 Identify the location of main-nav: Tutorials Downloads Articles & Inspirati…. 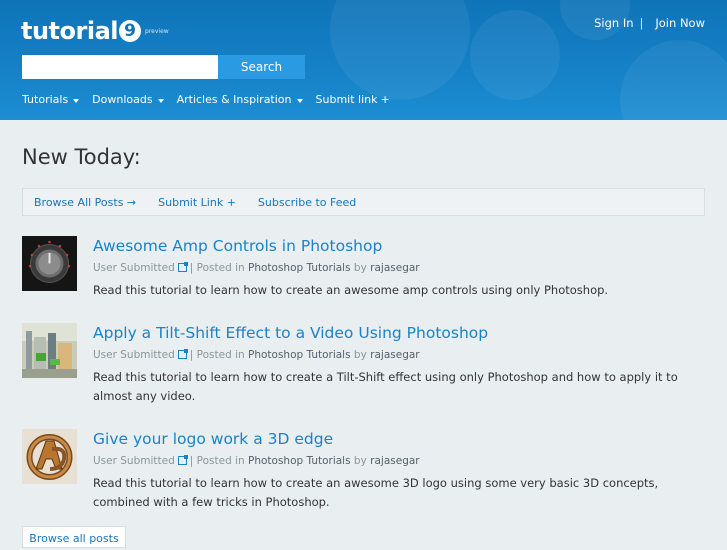
(212, 99).